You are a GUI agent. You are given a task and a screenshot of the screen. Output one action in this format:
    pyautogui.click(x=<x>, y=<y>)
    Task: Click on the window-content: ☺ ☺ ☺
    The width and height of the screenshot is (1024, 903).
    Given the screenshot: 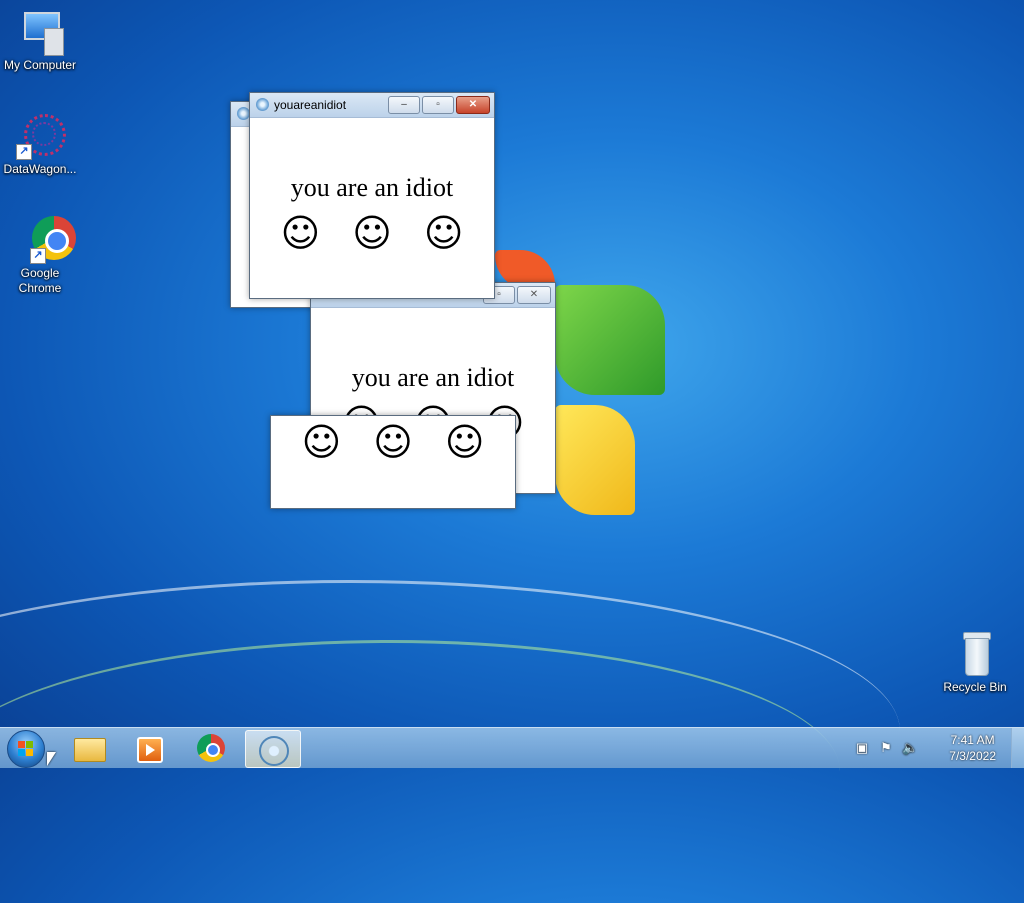 What is the action you would take?
    pyautogui.click(x=393, y=462)
    